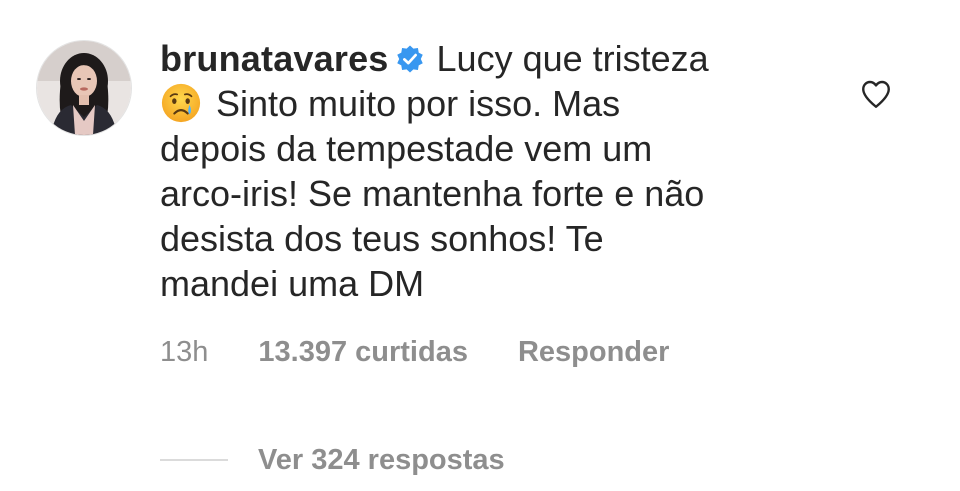 This screenshot has width=960, height=491. What do you see at coordinates (274, 58) in the screenshot?
I see `username-link: brunatavares` at bounding box center [274, 58].